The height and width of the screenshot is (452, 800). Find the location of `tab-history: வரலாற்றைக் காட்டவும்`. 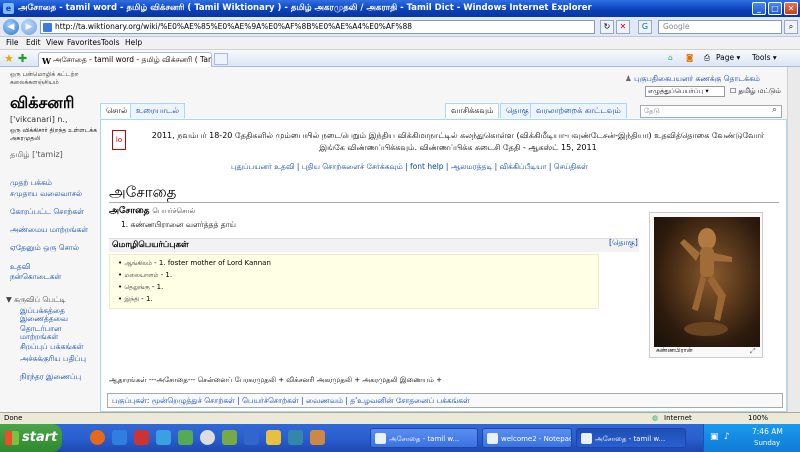

tab-history: வரலாற்றைக் காட்டவும் is located at coordinates (578, 110).